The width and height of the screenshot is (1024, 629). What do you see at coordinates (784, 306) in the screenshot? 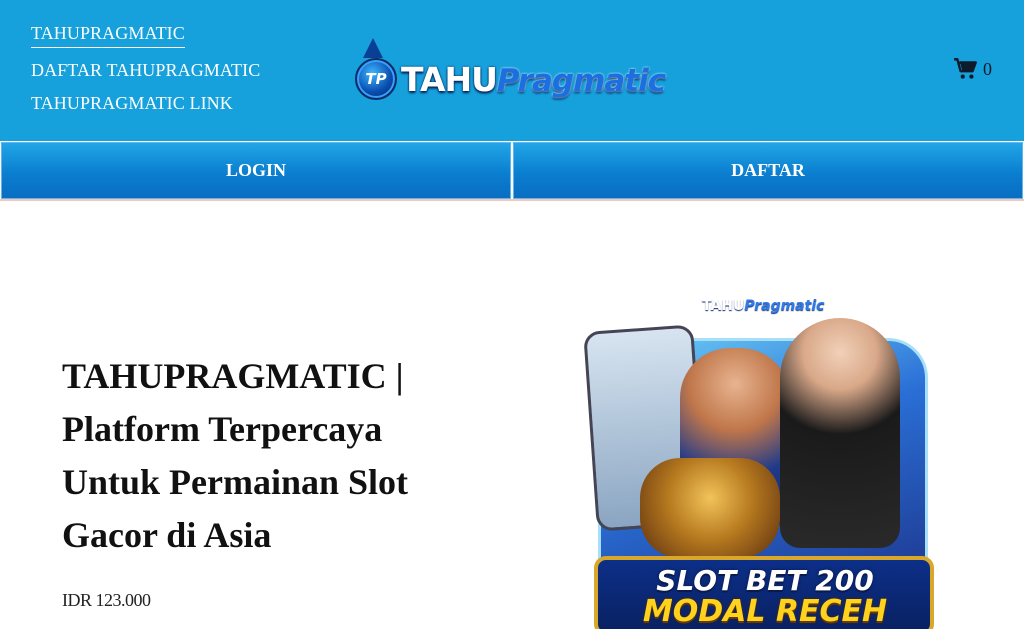
I see `banner-logo-accent: Pragmatic` at bounding box center [784, 306].